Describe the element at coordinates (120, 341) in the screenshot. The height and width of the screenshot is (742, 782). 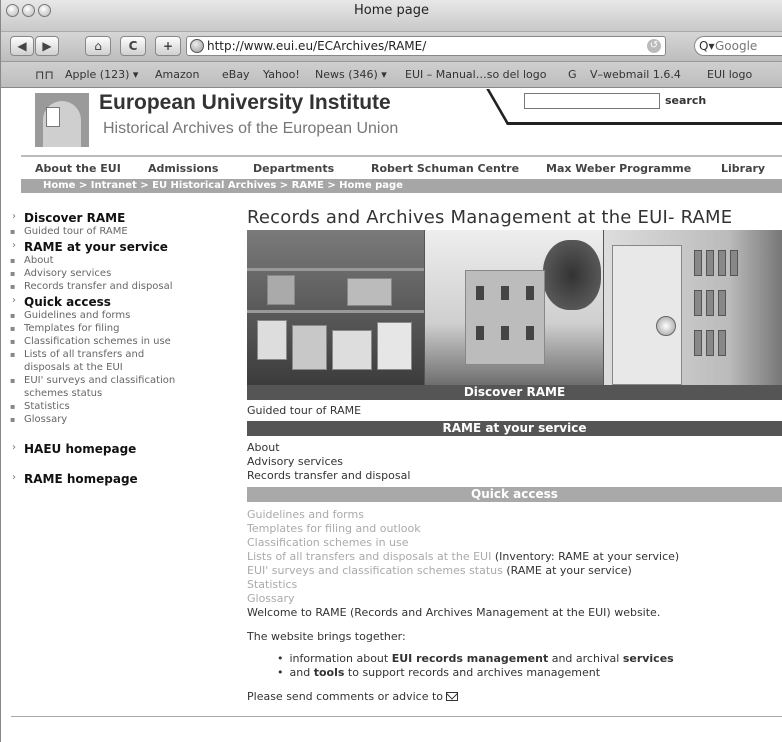
I see `sidebar-item: ▪ Classification schemes in use` at that location.